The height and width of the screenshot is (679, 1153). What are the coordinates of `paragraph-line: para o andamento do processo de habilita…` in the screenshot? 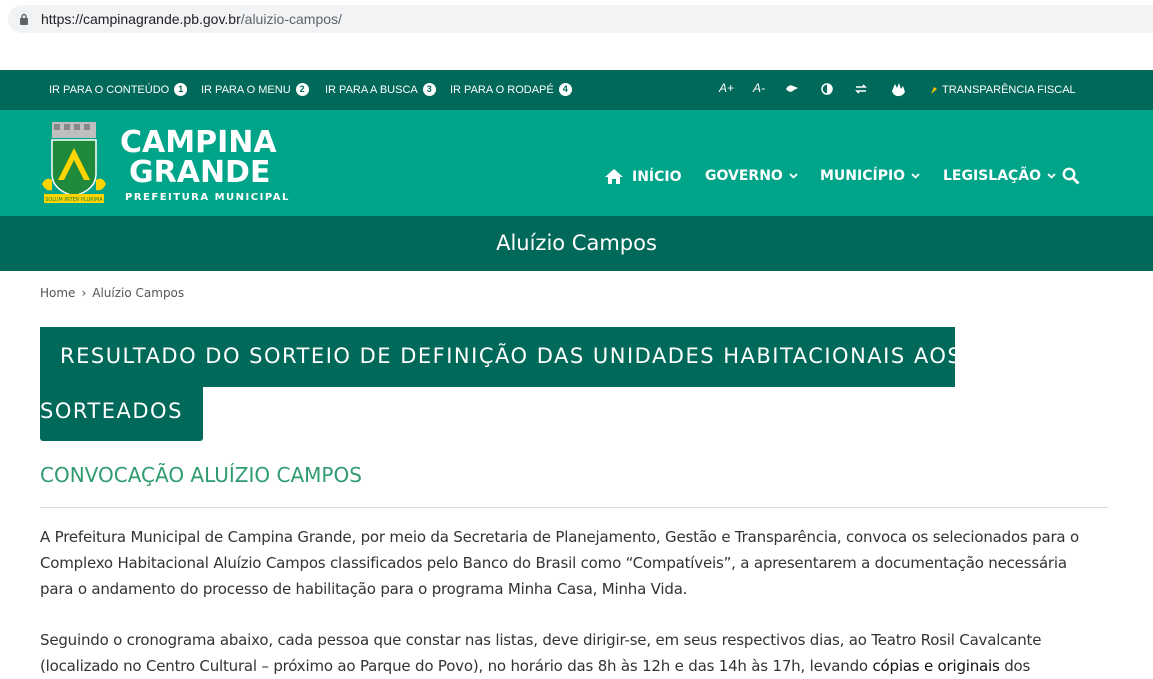 It's located at (364, 589).